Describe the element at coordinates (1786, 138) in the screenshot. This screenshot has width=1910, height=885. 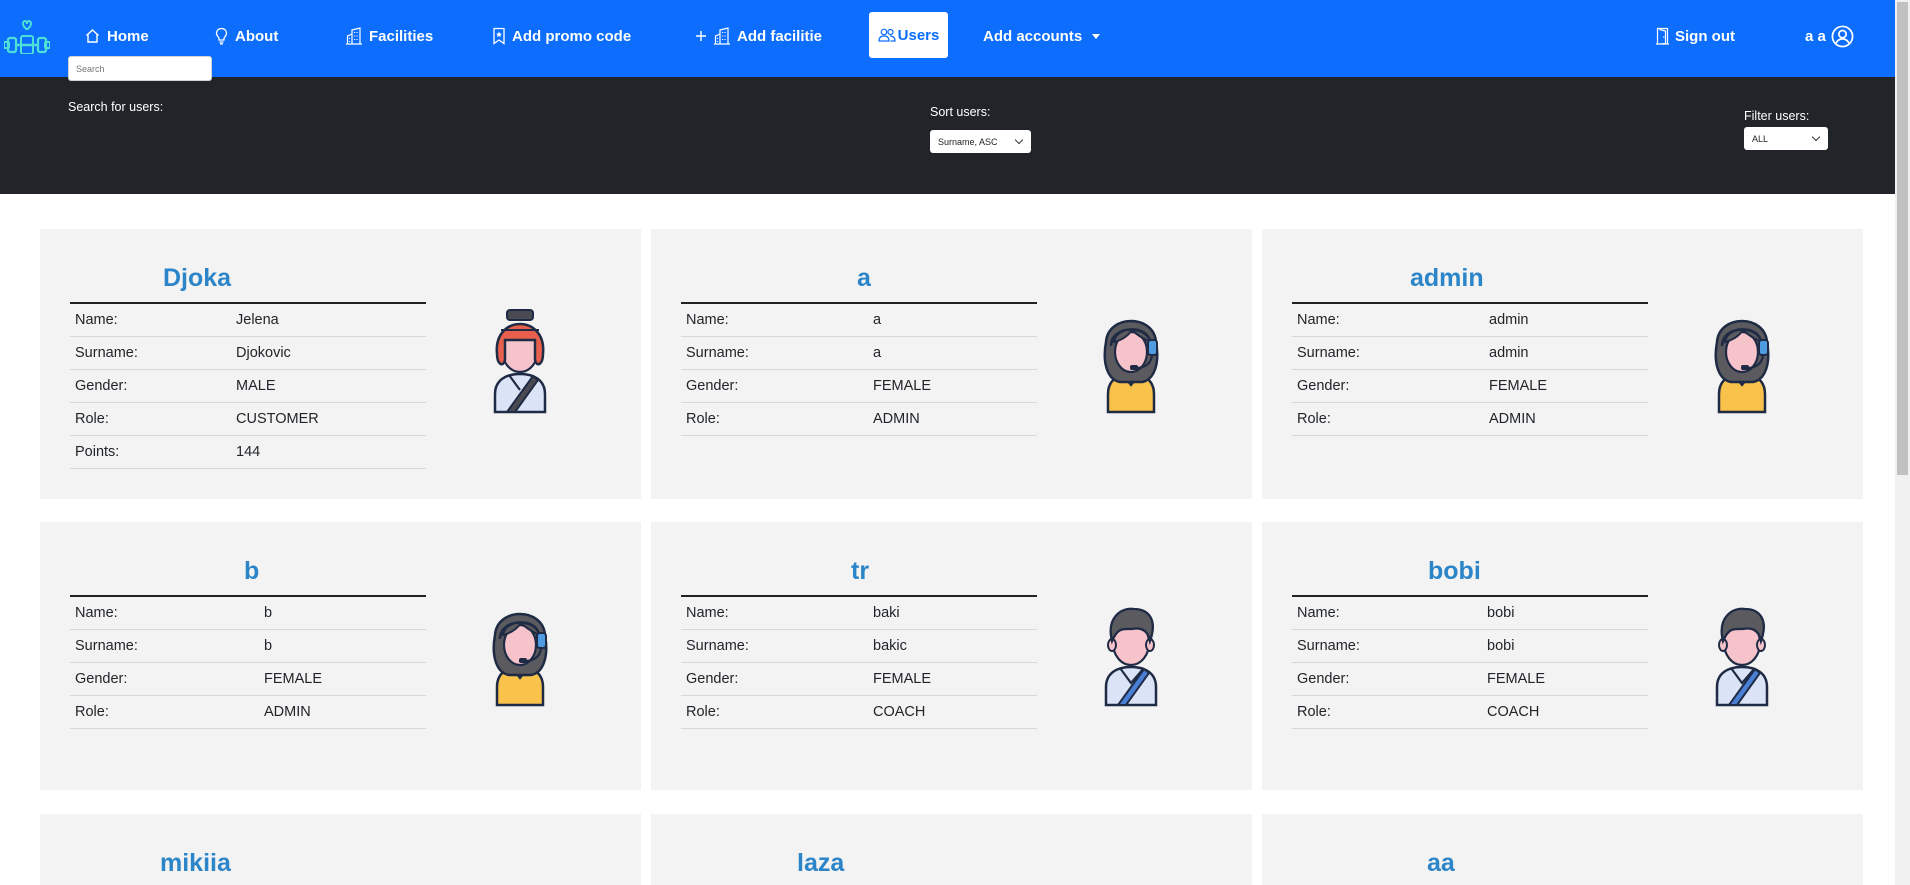
I see `filter-select: ALL` at that location.